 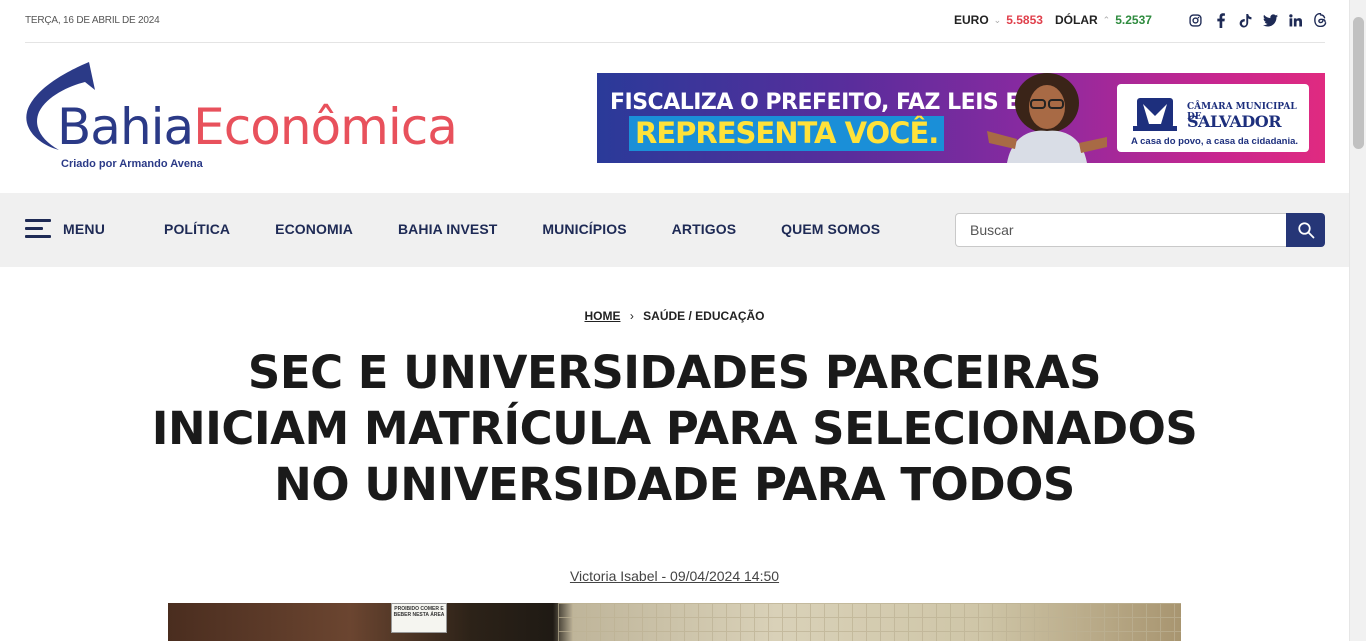 I want to click on nav-item-municipios: MUNICÍPIOS, so click(x=584, y=229).